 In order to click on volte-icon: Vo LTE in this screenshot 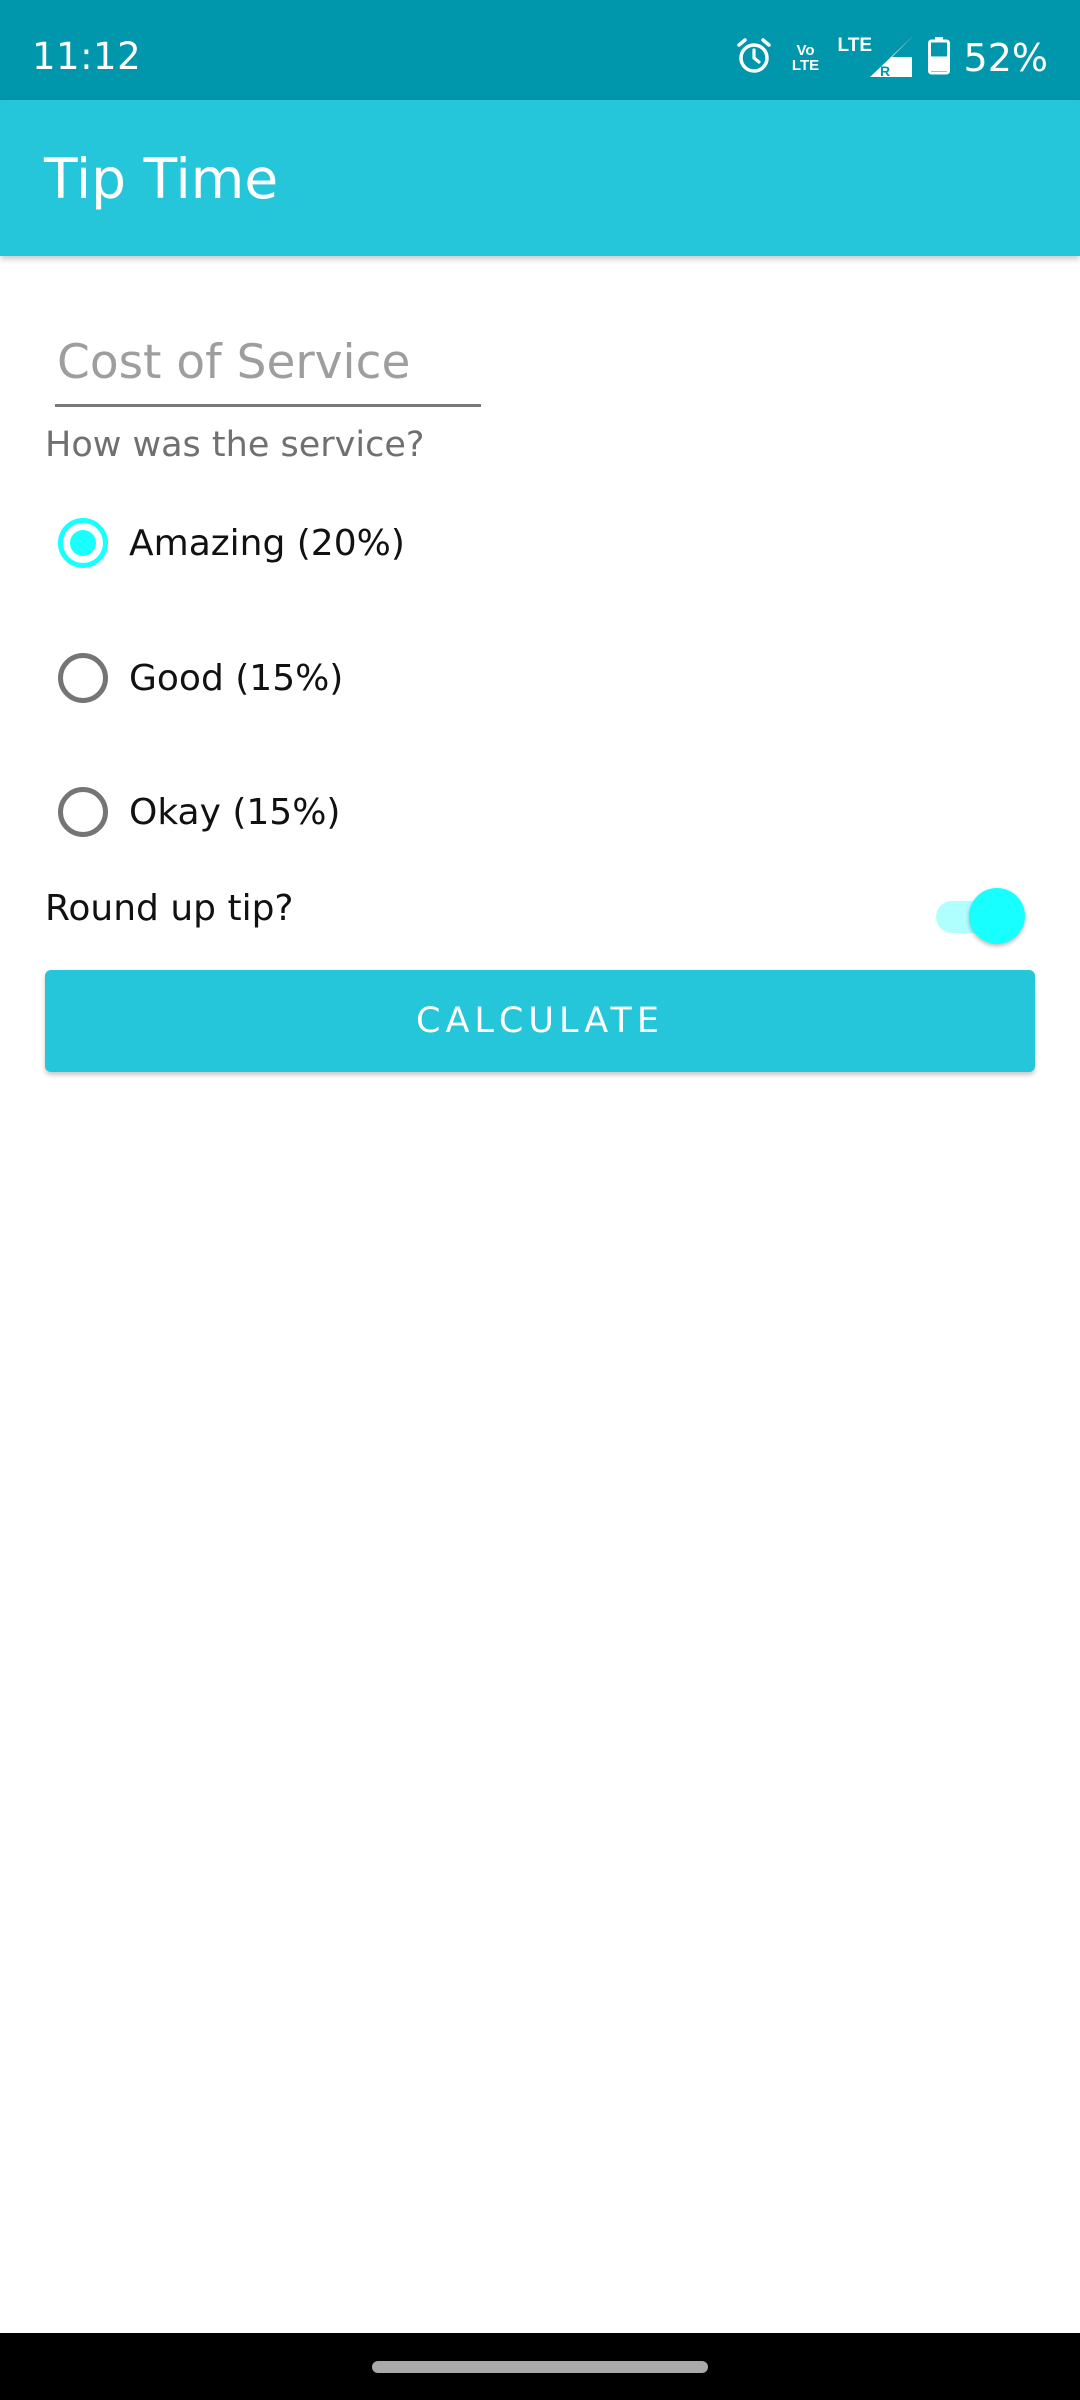, I will do `click(806, 58)`.